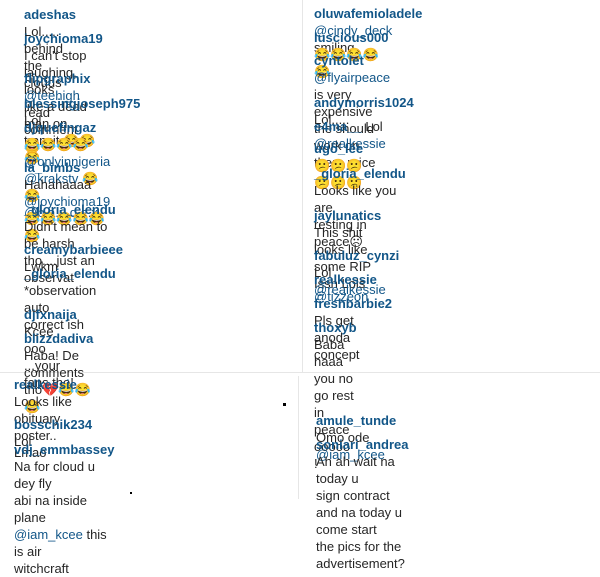 The width and height of the screenshot is (600, 577). I want to click on comment-text: Lol, so click(374, 126).